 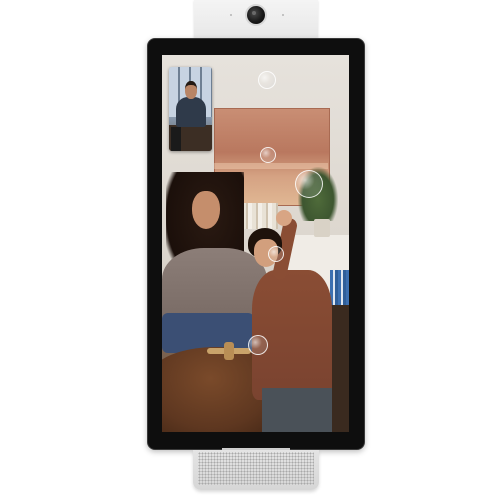 I want to click on plant-pot, so click(x=322, y=228).